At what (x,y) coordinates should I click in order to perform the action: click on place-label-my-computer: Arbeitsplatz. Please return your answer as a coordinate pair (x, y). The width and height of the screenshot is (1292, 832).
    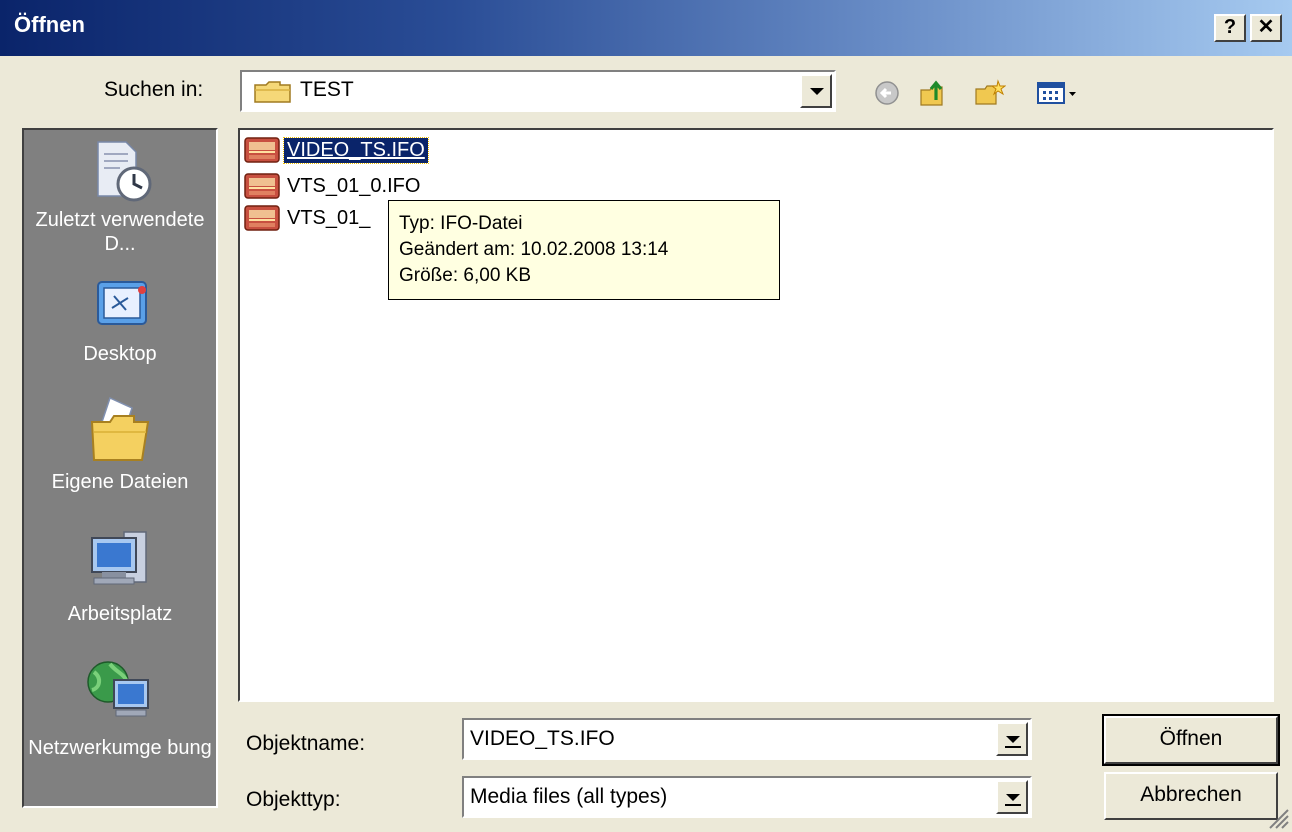
    Looking at the image, I should click on (120, 614).